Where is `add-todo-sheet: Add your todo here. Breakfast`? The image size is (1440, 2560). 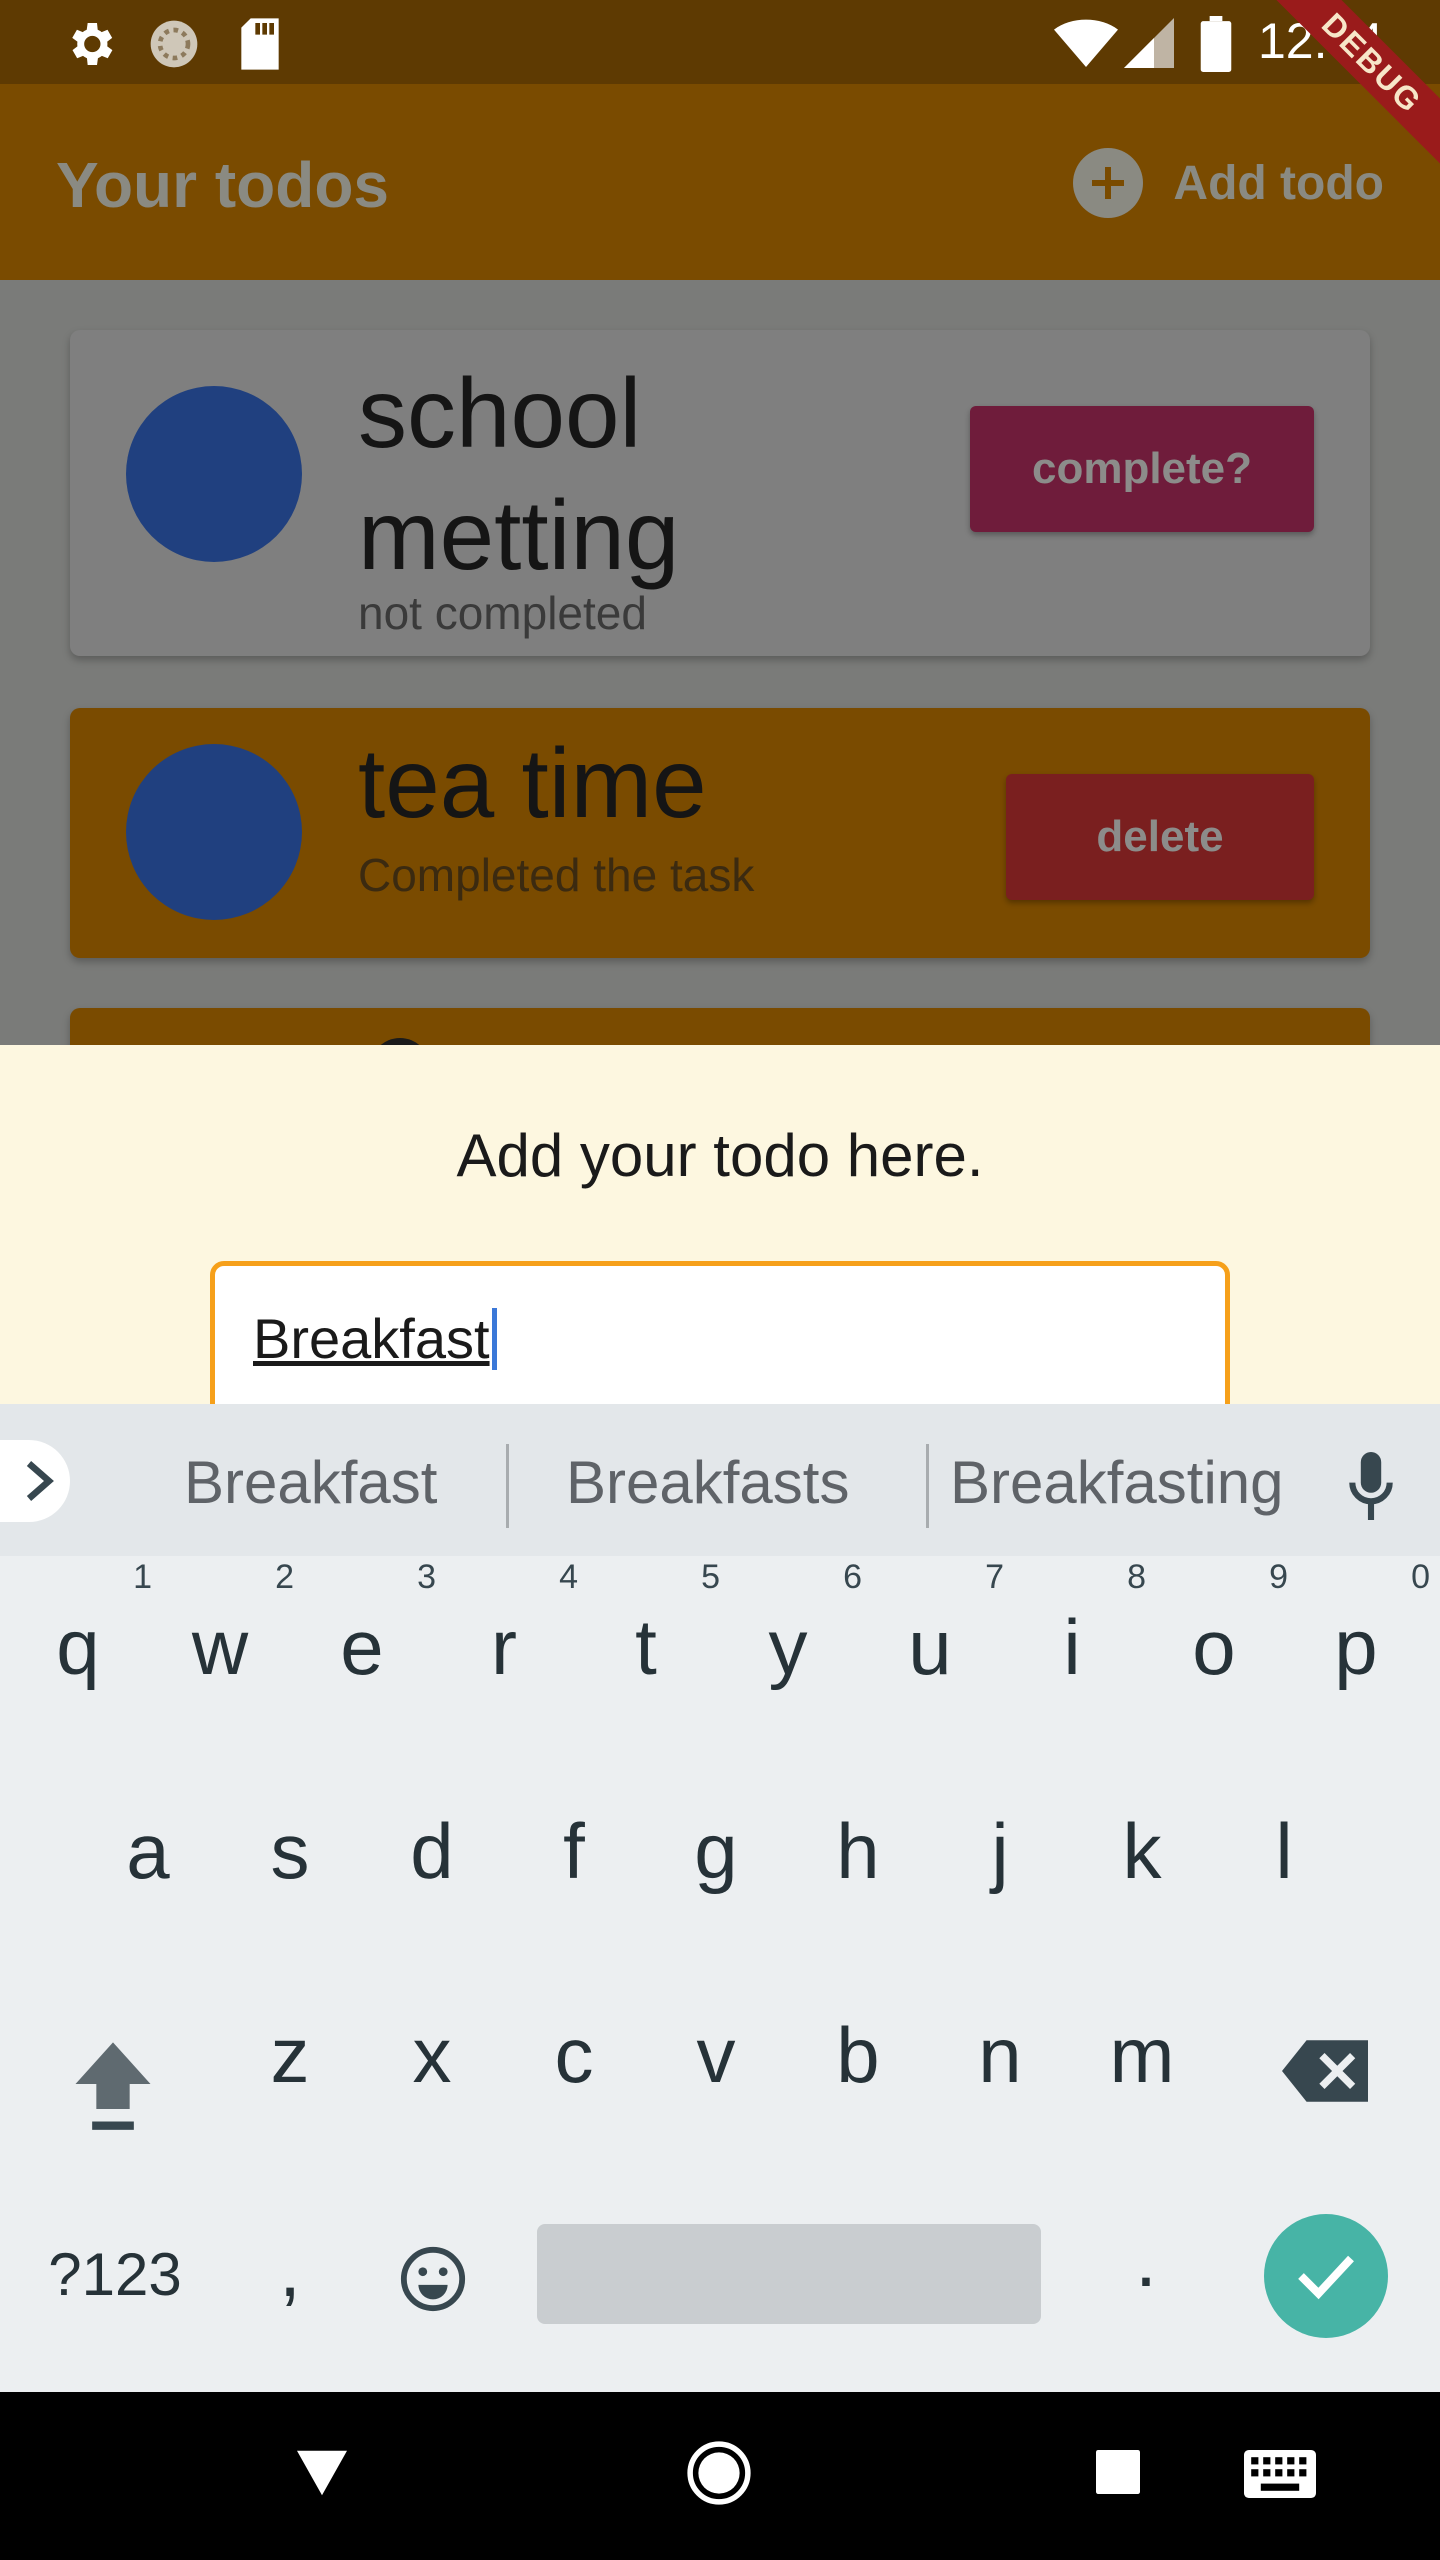
add-todo-sheet: Add your todo here. Breakfast is located at coordinates (720, 1233).